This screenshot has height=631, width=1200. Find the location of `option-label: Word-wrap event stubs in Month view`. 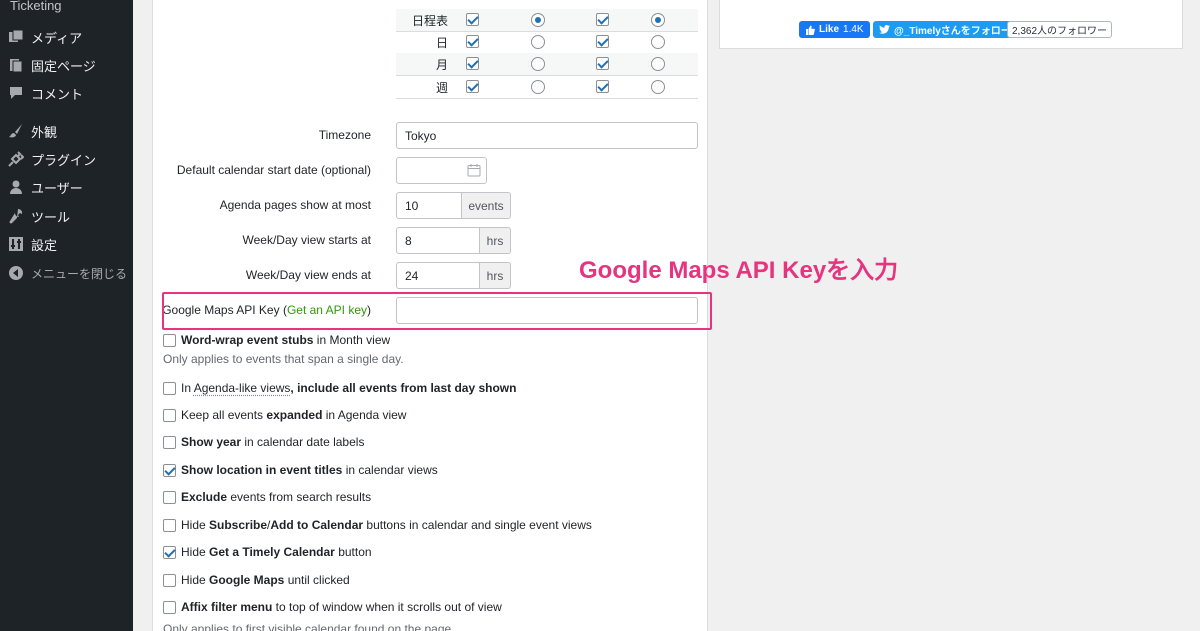

option-label: Word-wrap event stubs in Month view is located at coordinates (286, 340).